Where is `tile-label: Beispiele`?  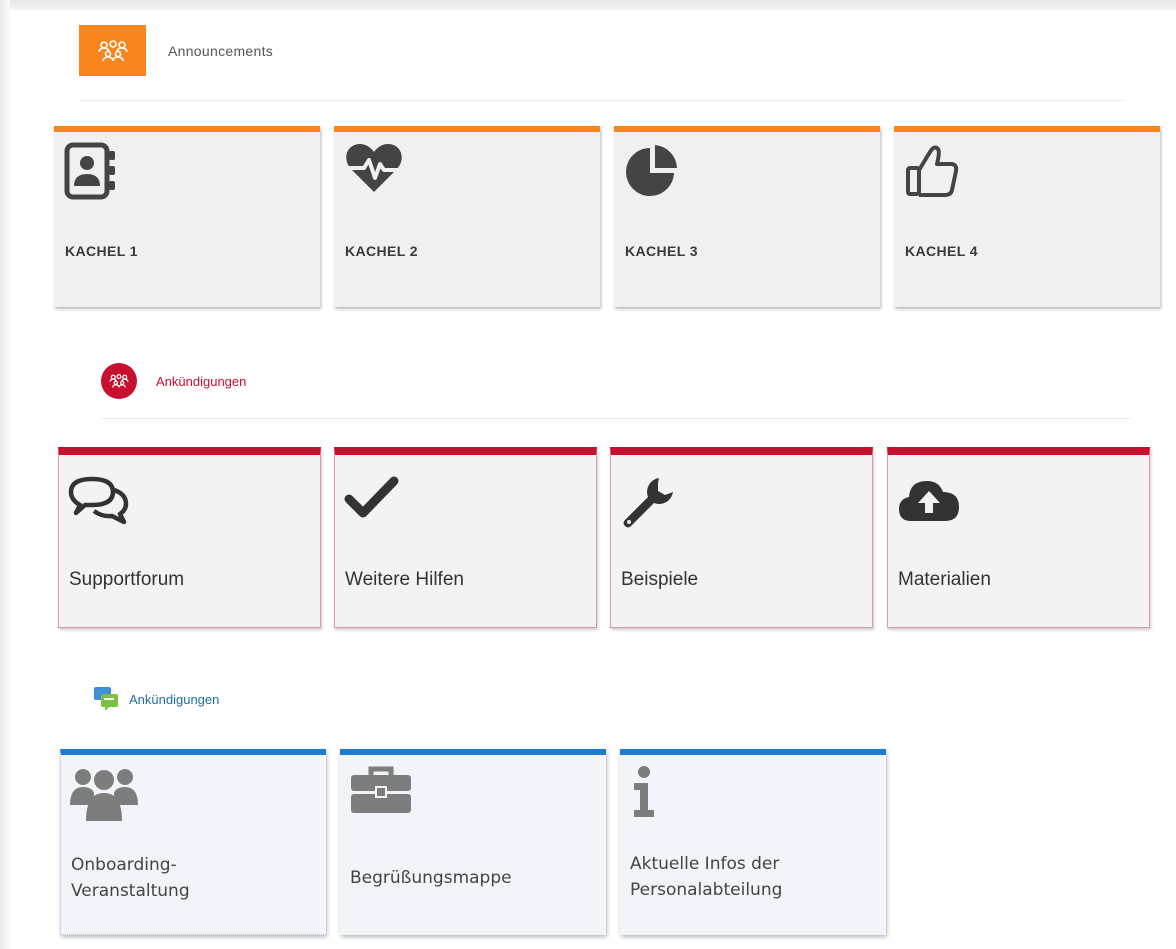
tile-label: Beispiele is located at coordinates (660, 579).